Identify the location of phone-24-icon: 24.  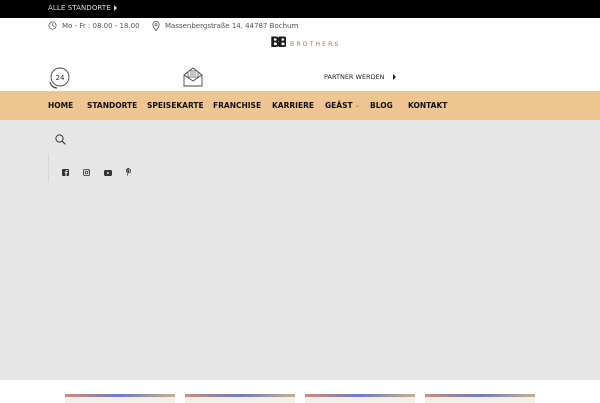
(59, 80).